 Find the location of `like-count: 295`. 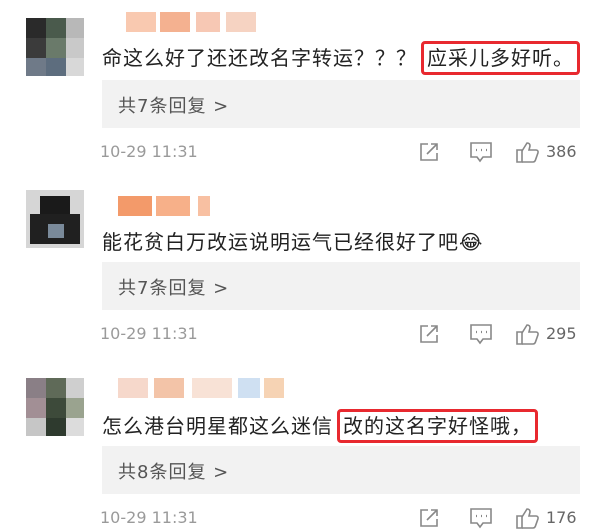

like-count: 295 is located at coordinates (561, 333).